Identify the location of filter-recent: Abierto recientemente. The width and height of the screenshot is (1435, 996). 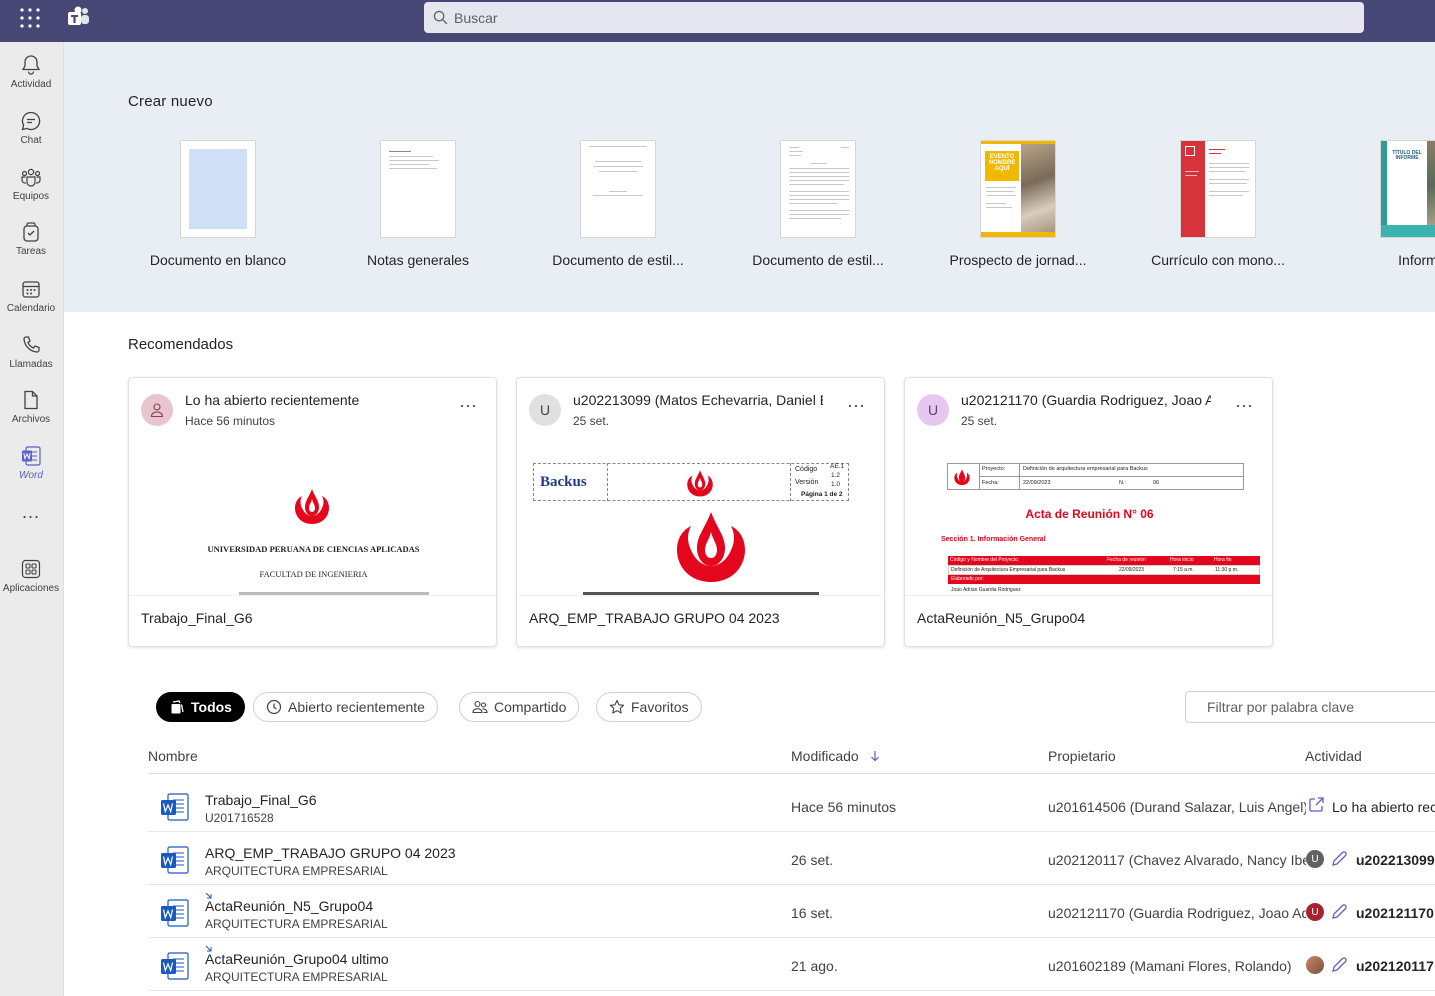
(345, 707).